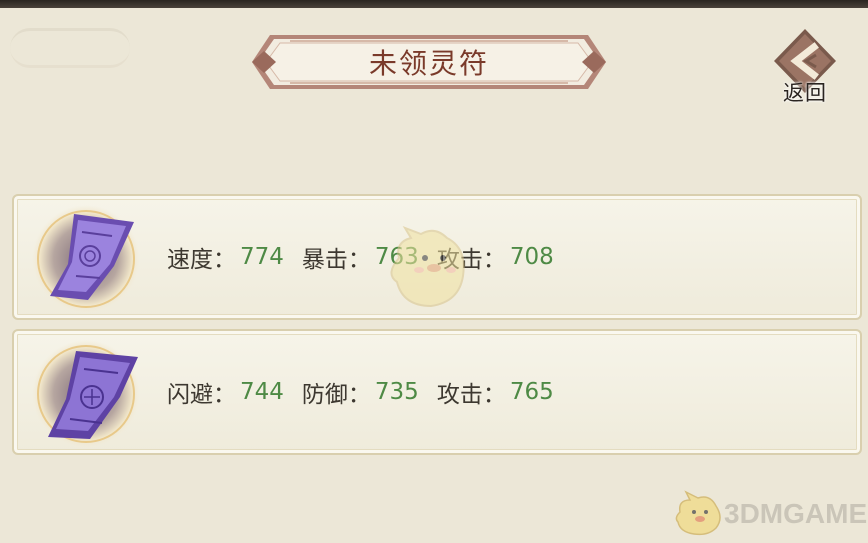  What do you see at coordinates (796, 513) in the screenshot?
I see `watermark-text: 3DMGAME` at bounding box center [796, 513].